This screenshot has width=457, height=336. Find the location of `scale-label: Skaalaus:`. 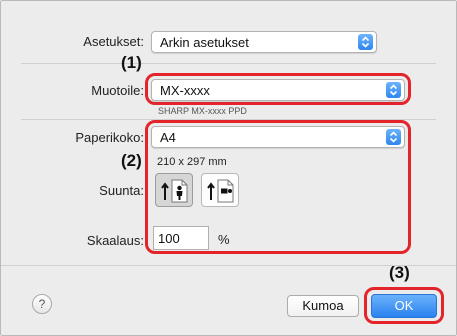

scale-label: Skaalaus: is located at coordinates (115, 240).